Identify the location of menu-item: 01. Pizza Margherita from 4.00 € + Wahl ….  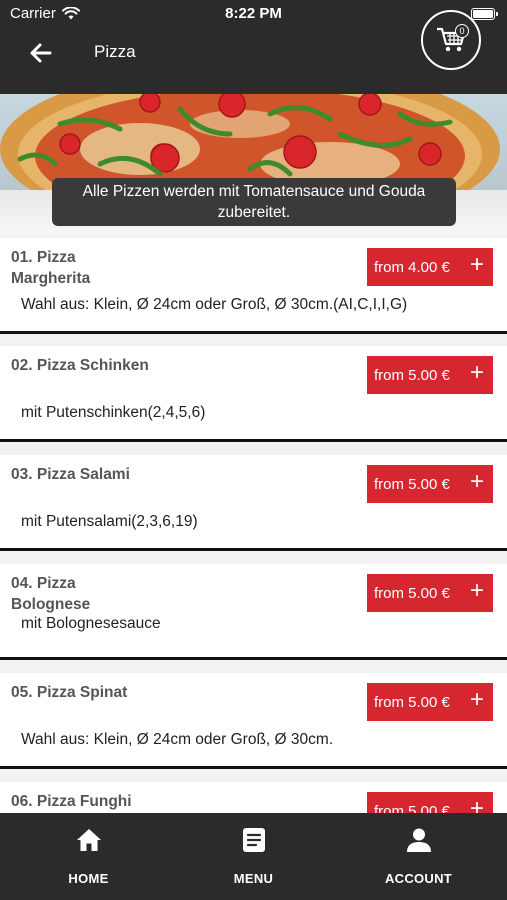
(253, 286).